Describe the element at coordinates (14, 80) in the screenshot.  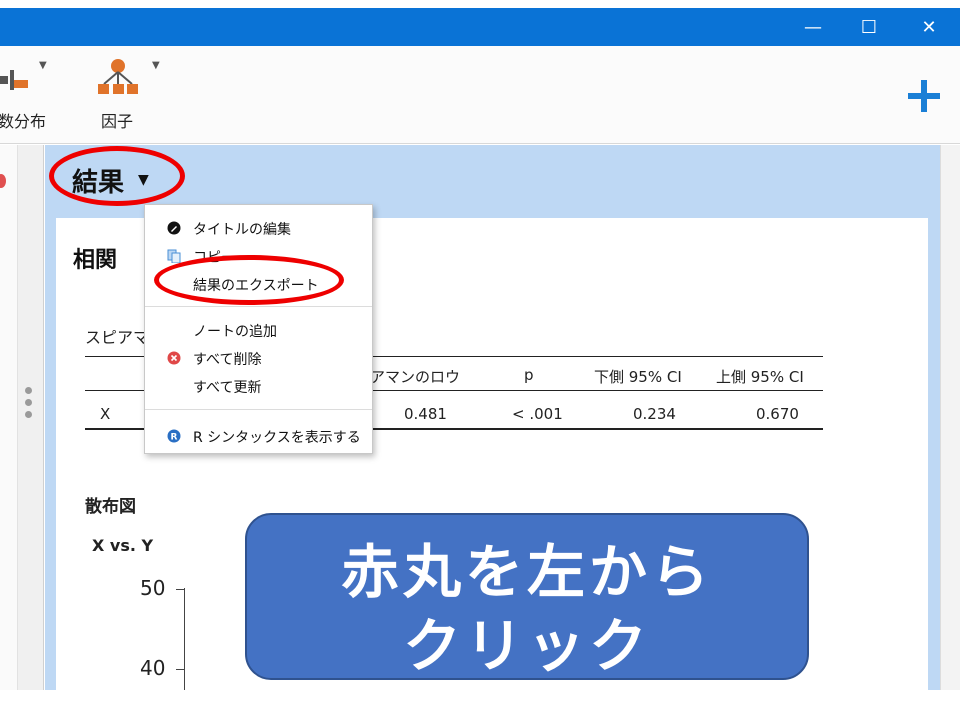
I see `histogram-icon` at that location.